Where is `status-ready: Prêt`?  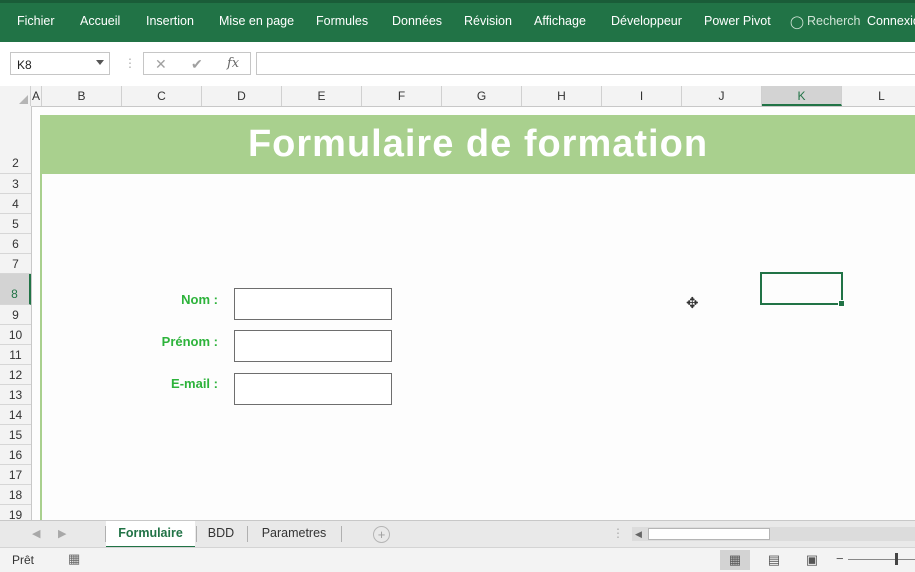
status-ready: Prêt is located at coordinates (23, 560).